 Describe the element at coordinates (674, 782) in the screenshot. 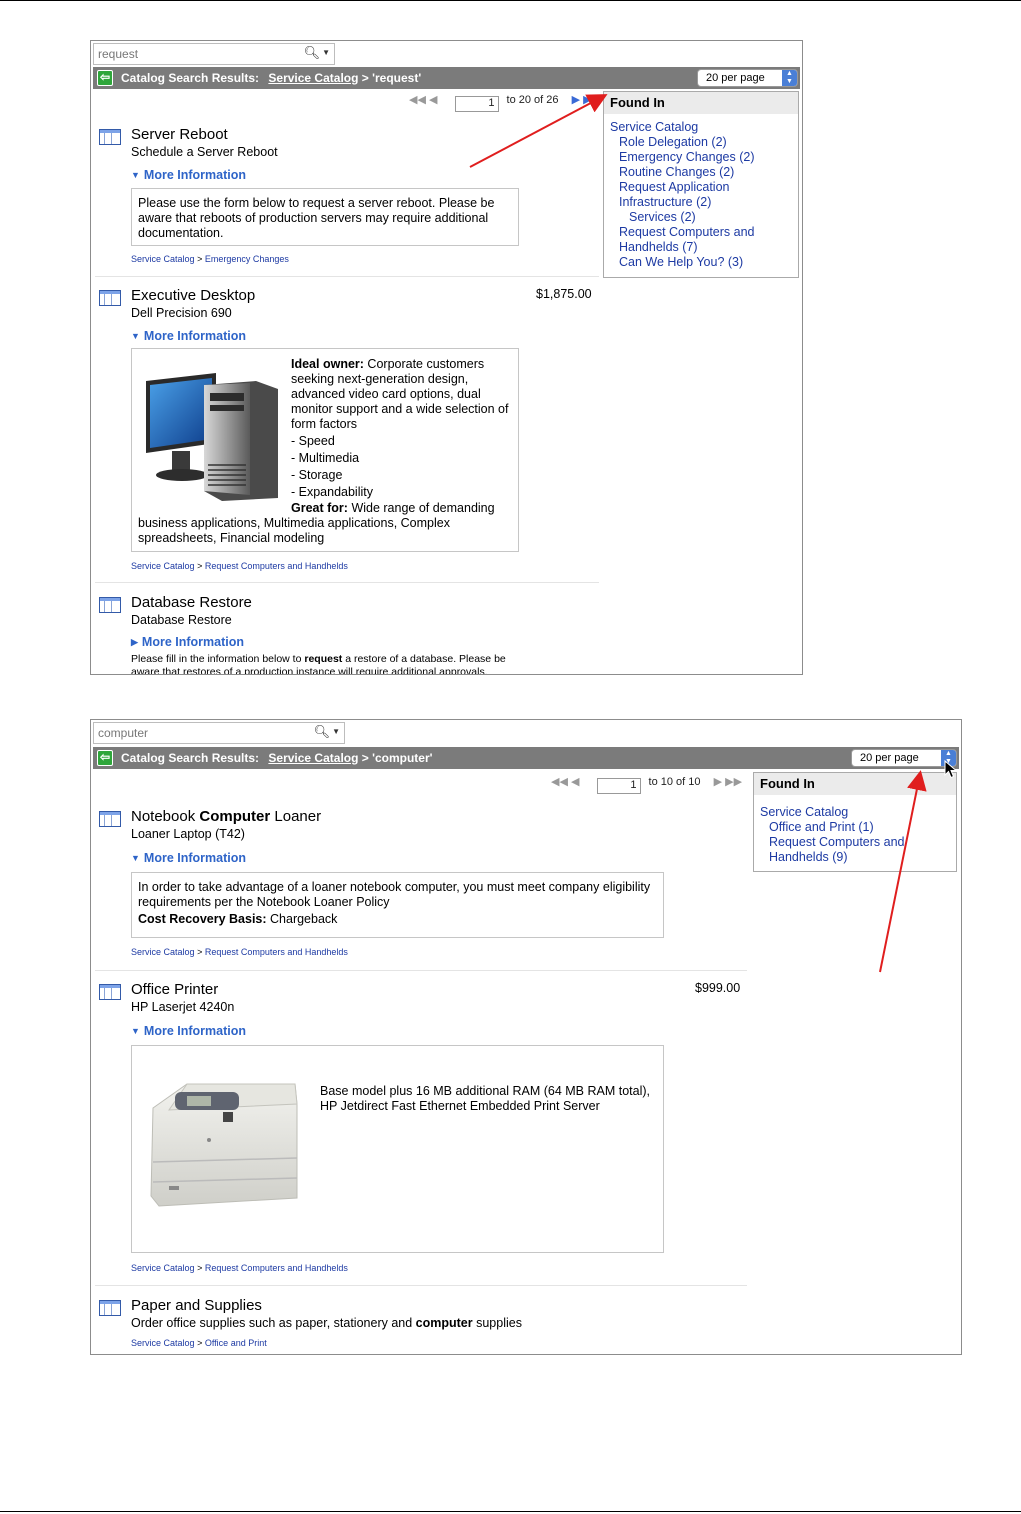

I see `page-range: to 10 of 10` at that location.